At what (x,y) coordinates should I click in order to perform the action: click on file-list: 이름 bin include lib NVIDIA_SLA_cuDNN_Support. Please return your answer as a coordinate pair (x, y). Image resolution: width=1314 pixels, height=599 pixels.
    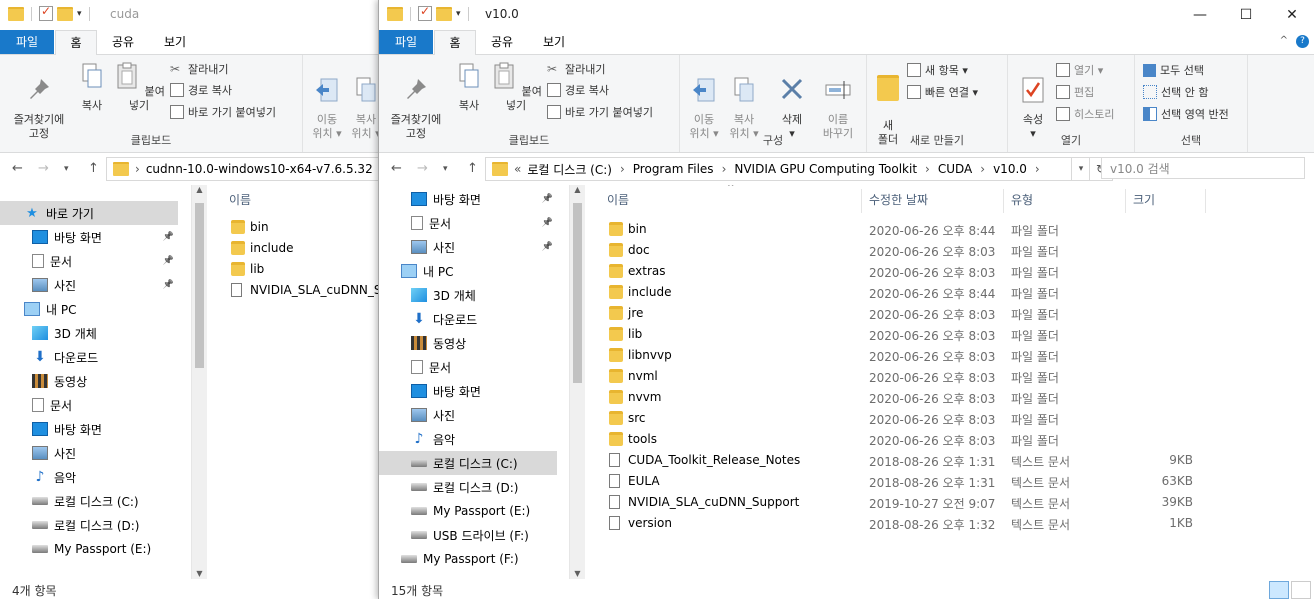
    Looking at the image, I should click on (292, 382).